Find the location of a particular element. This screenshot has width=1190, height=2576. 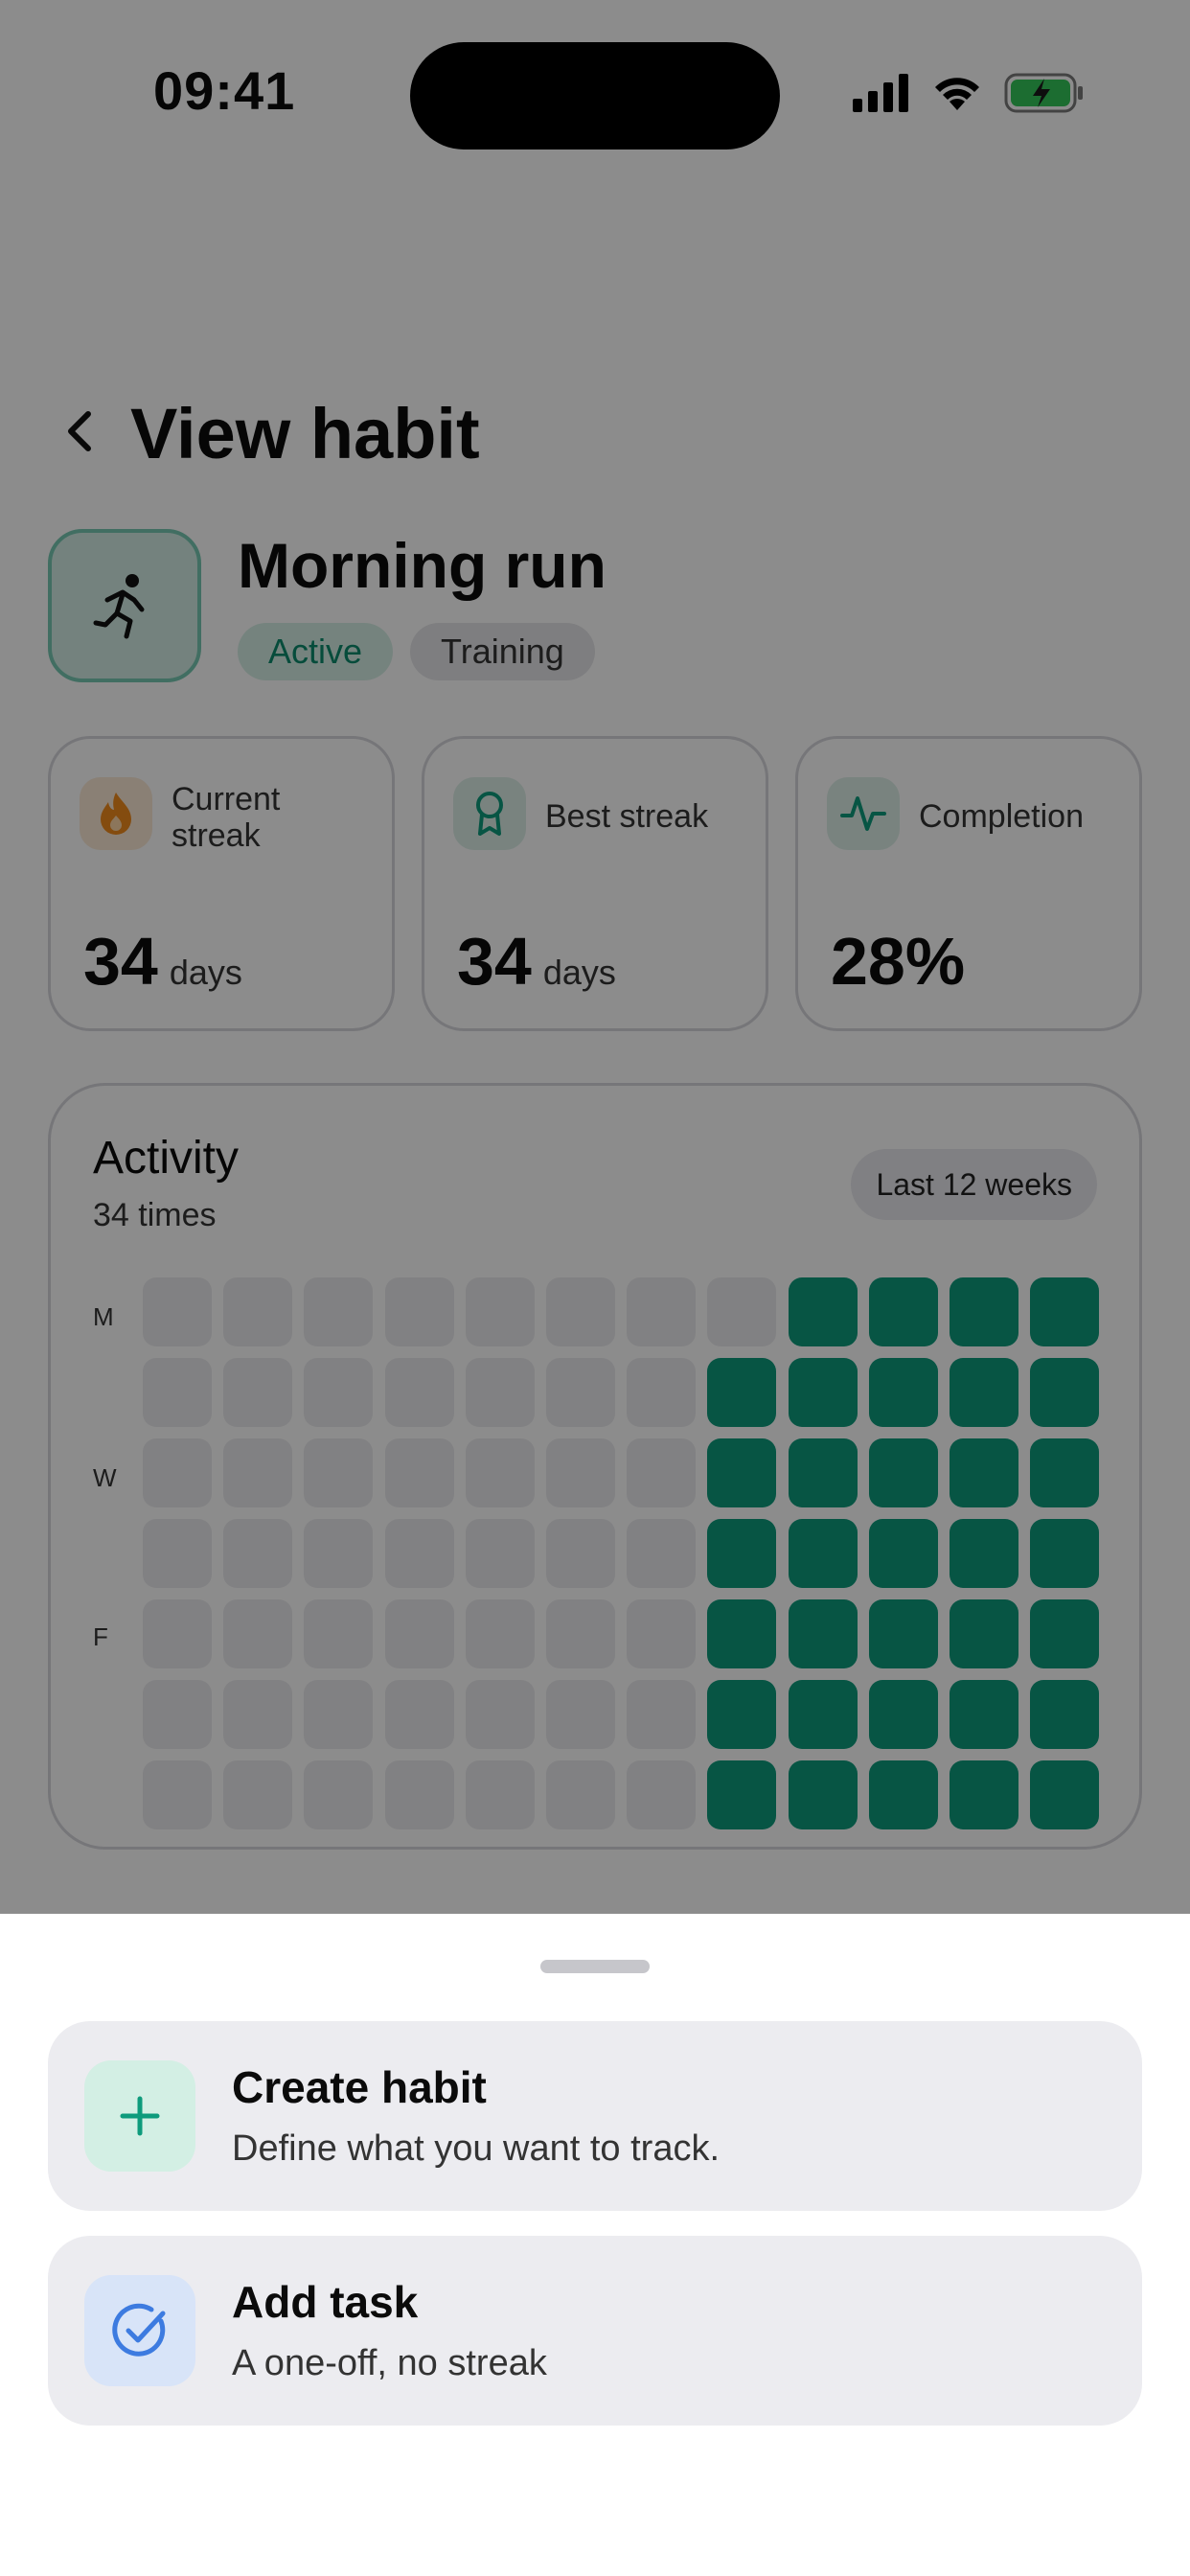

action-description: Define what you want to track. is located at coordinates (476, 2148).